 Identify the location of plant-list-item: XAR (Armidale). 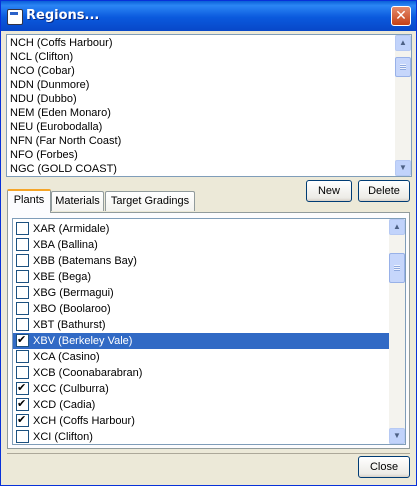
(209, 229).